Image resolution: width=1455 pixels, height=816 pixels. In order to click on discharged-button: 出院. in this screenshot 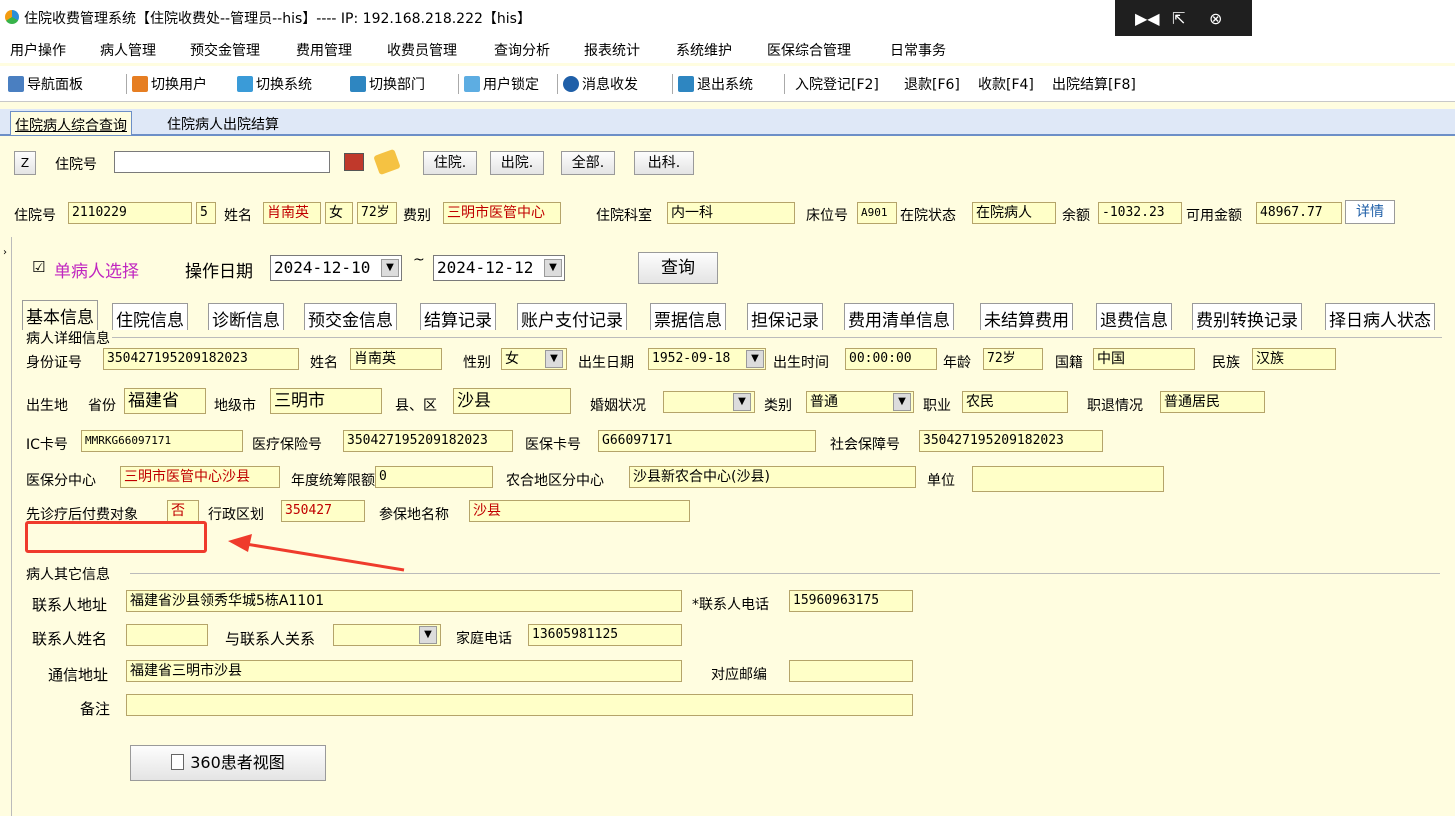, I will do `click(517, 163)`.